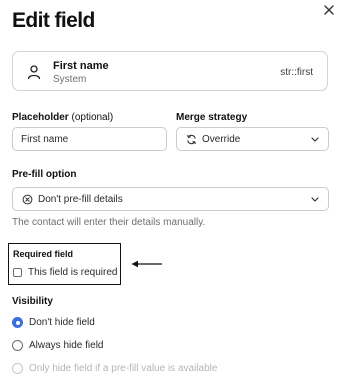 The width and height of the screenshot is (350, 379). Describe the element at coordinates (329, 10) in the screenshot. I see `close-icon` at that location.